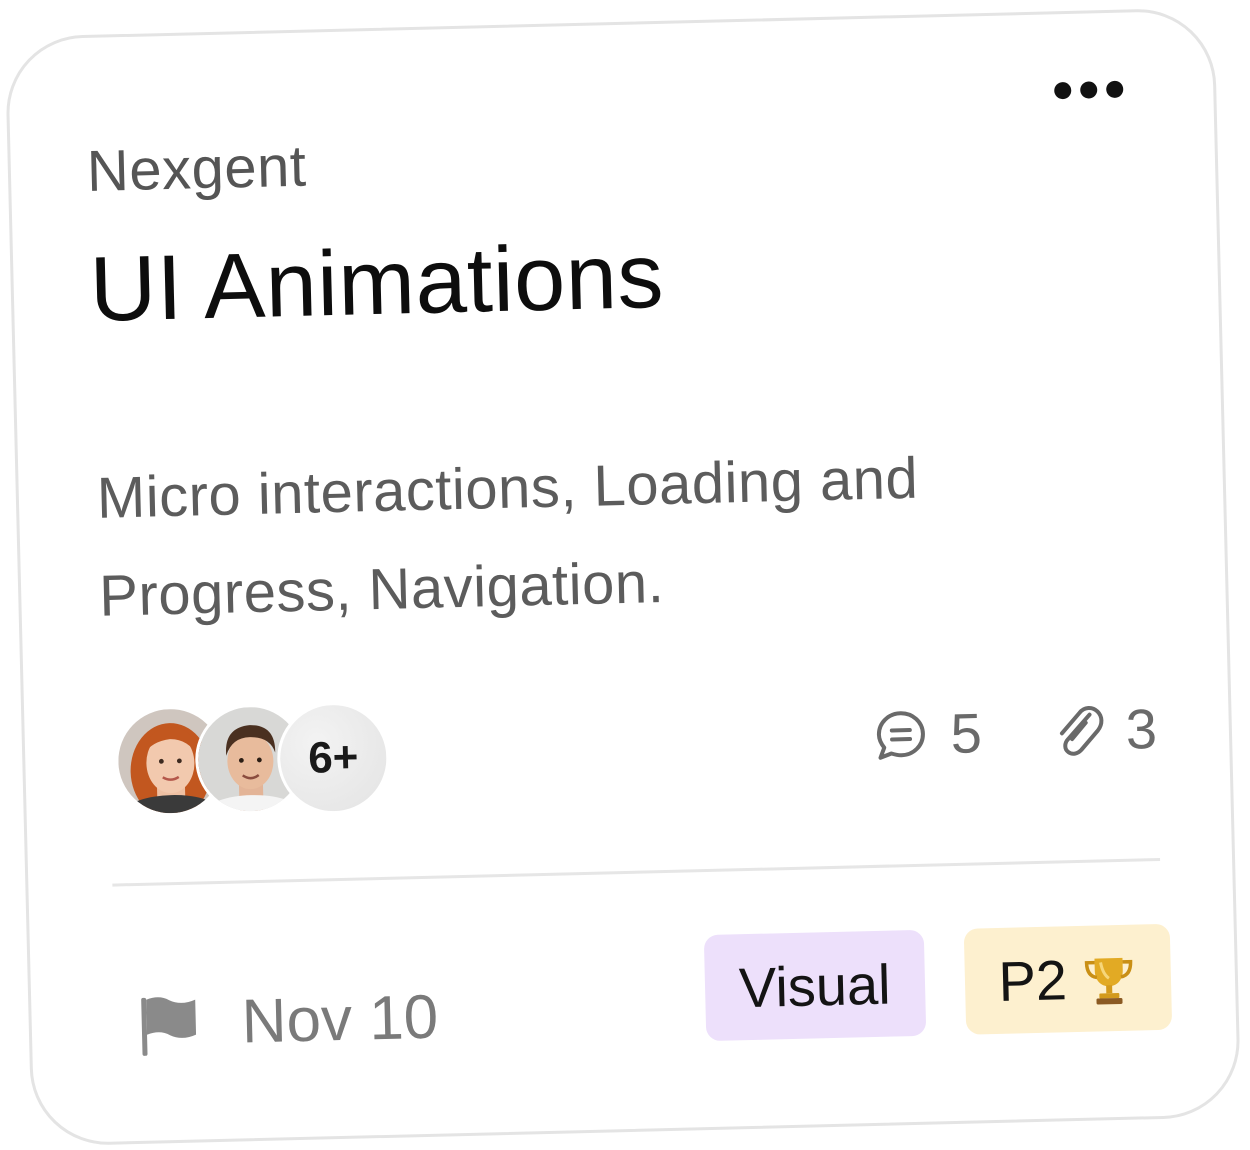 The image size is (1250, 1150). I want to click on card-title: UI Animations, so click(376, 282).